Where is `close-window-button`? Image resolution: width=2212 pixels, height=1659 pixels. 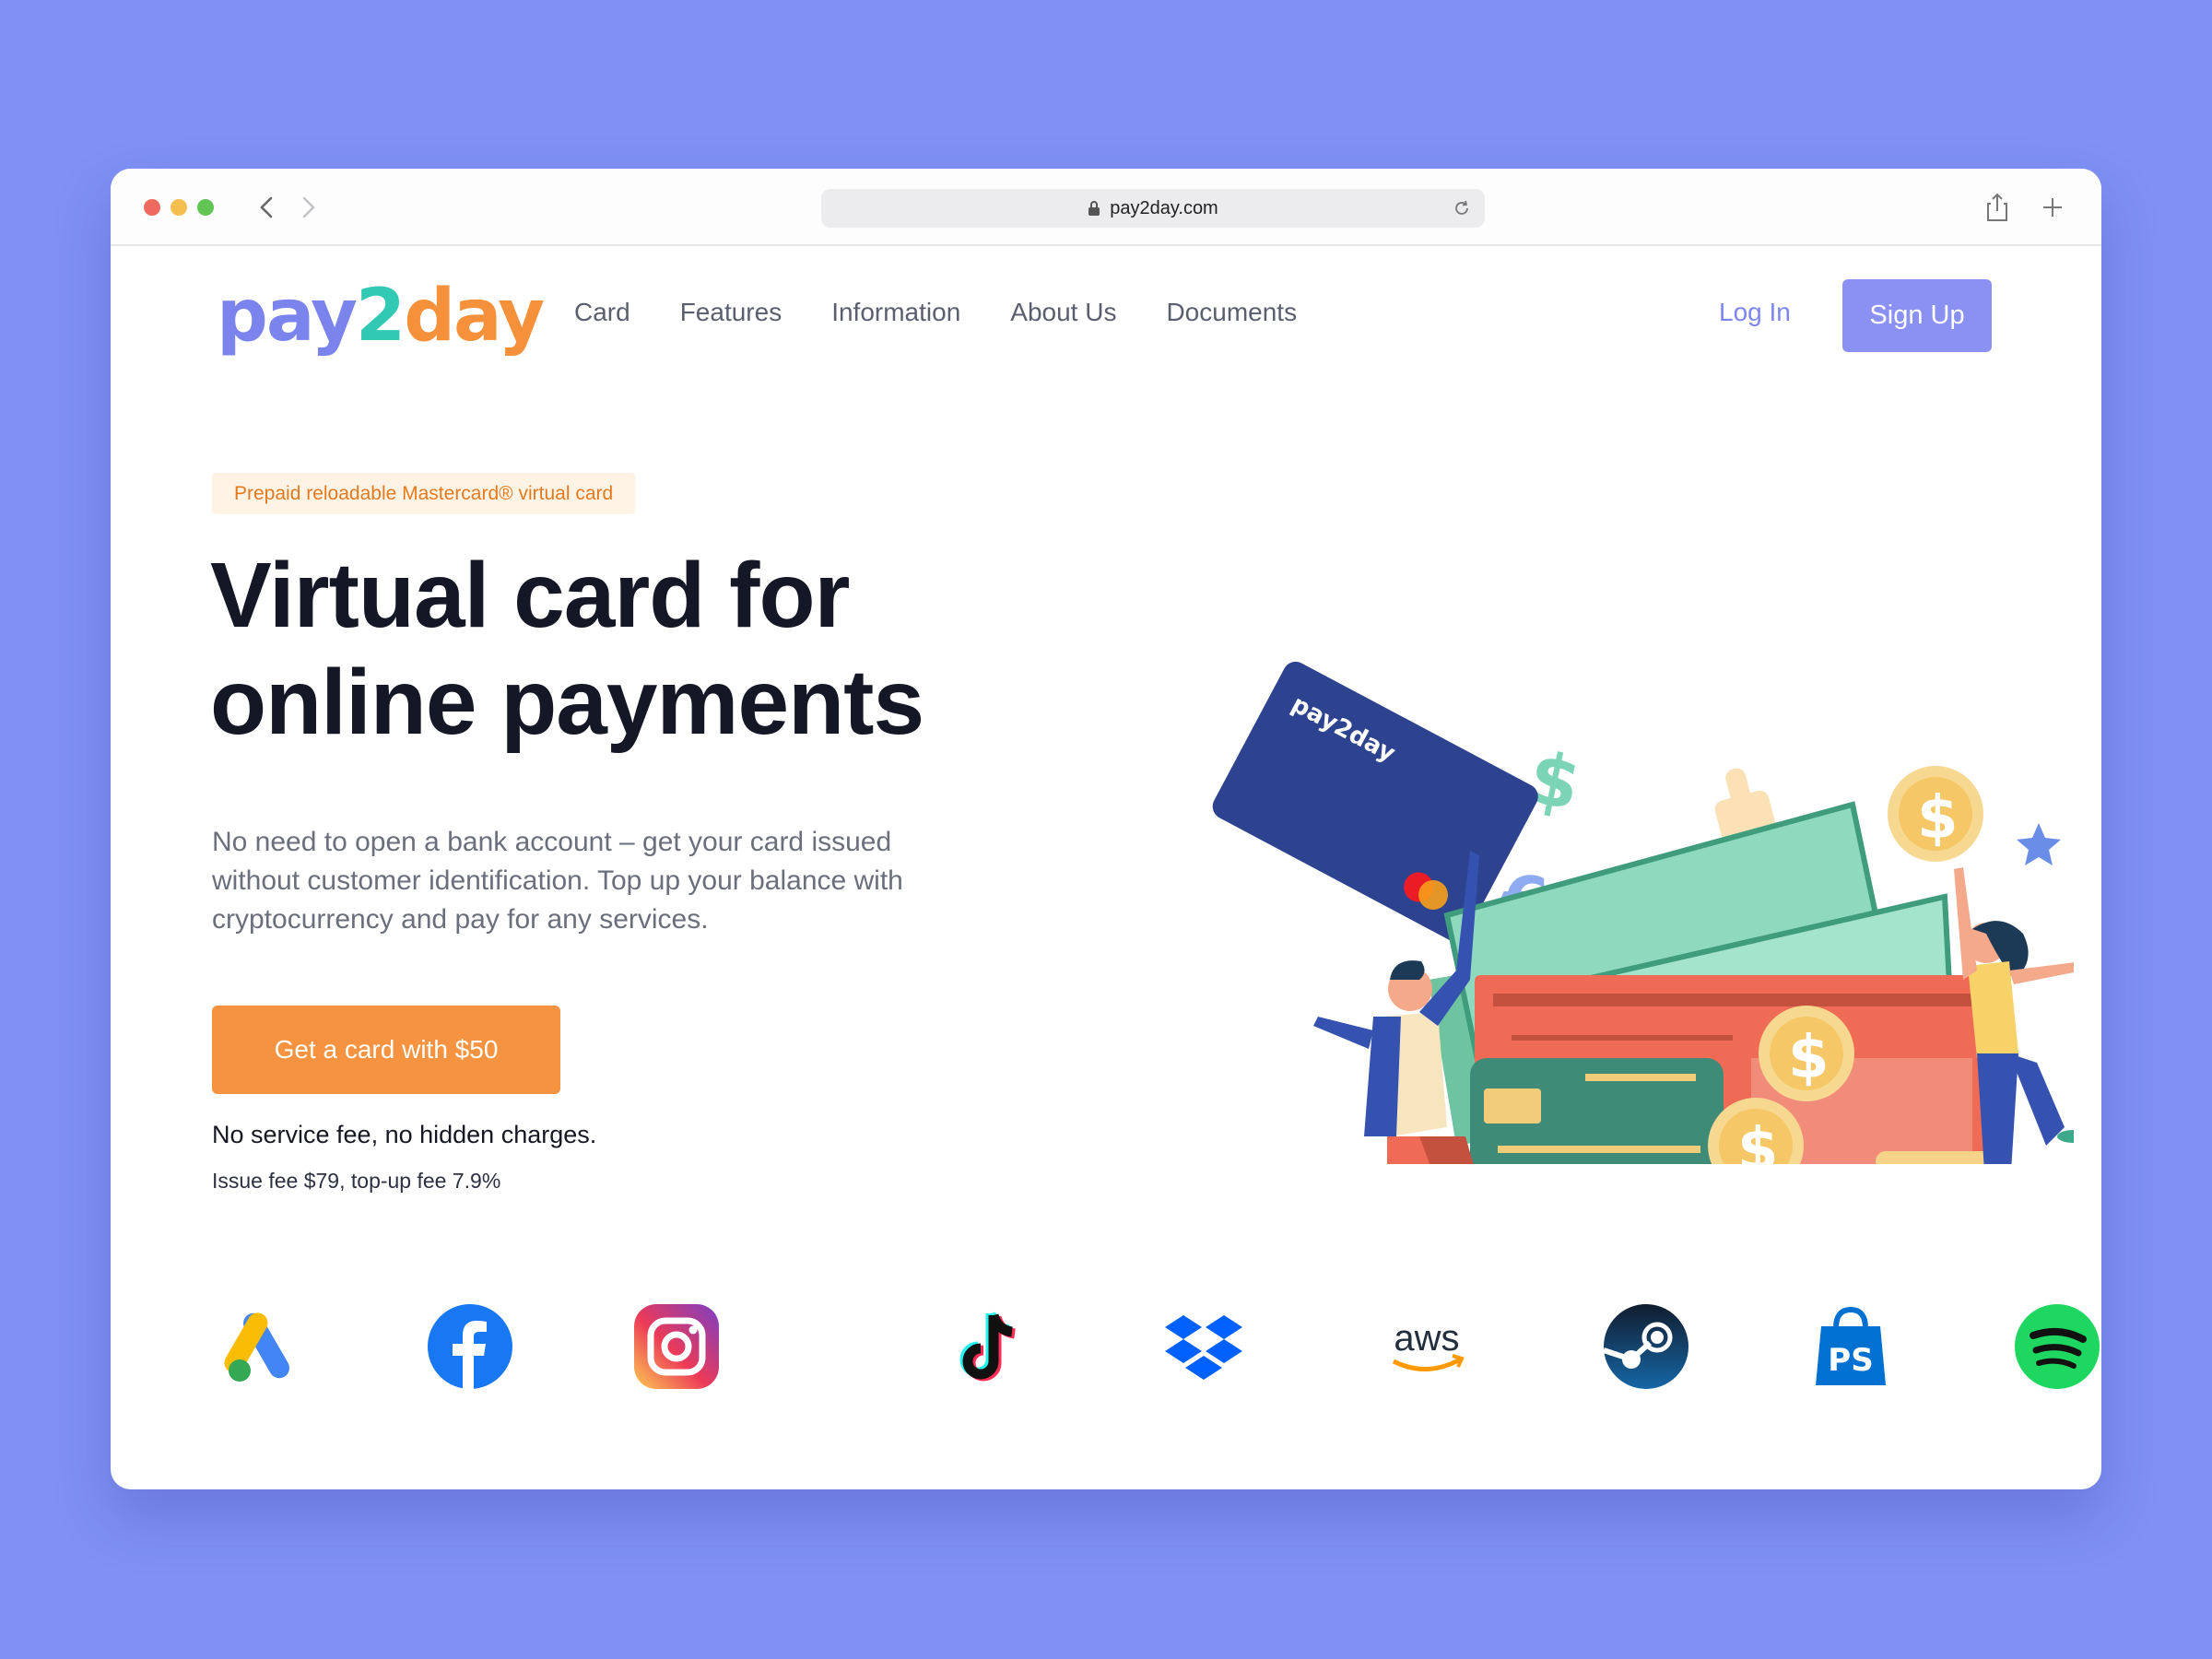 close-window-button is located at coordinates (152, 207).